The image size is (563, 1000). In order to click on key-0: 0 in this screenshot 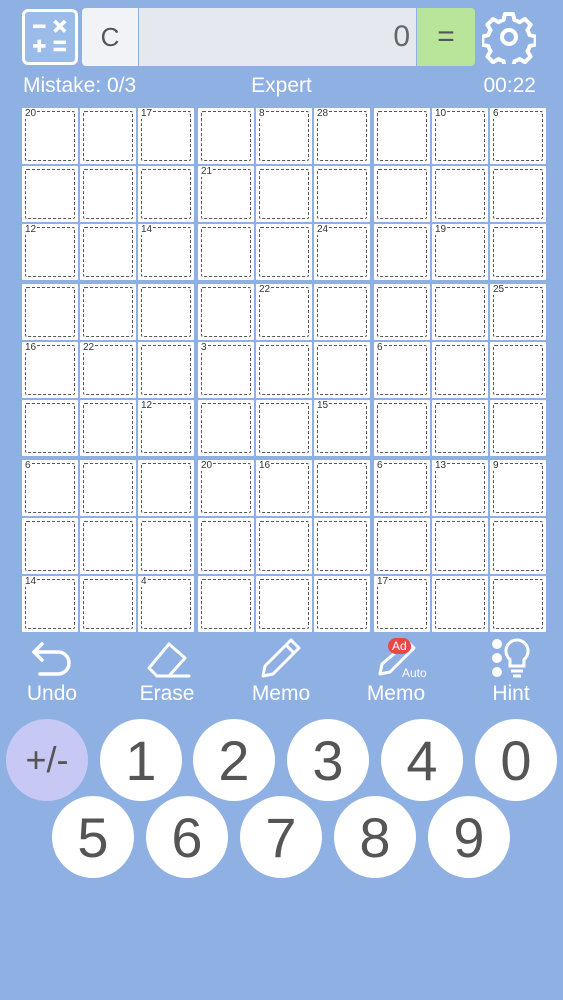, I will do `click(516, 760)`.